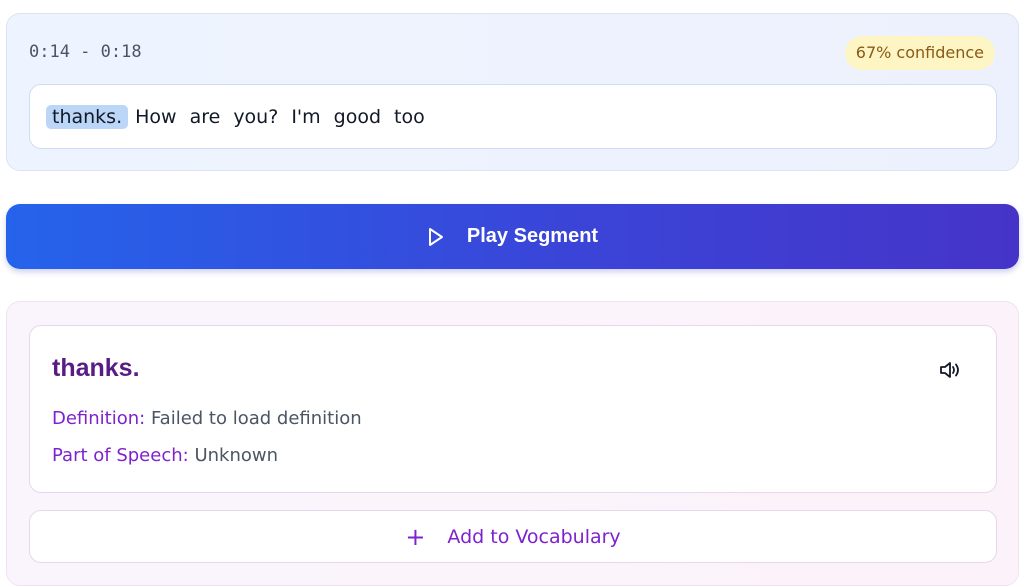  I want to click on segment-time-range: 0:14 - 0:18, so click(85, 52).